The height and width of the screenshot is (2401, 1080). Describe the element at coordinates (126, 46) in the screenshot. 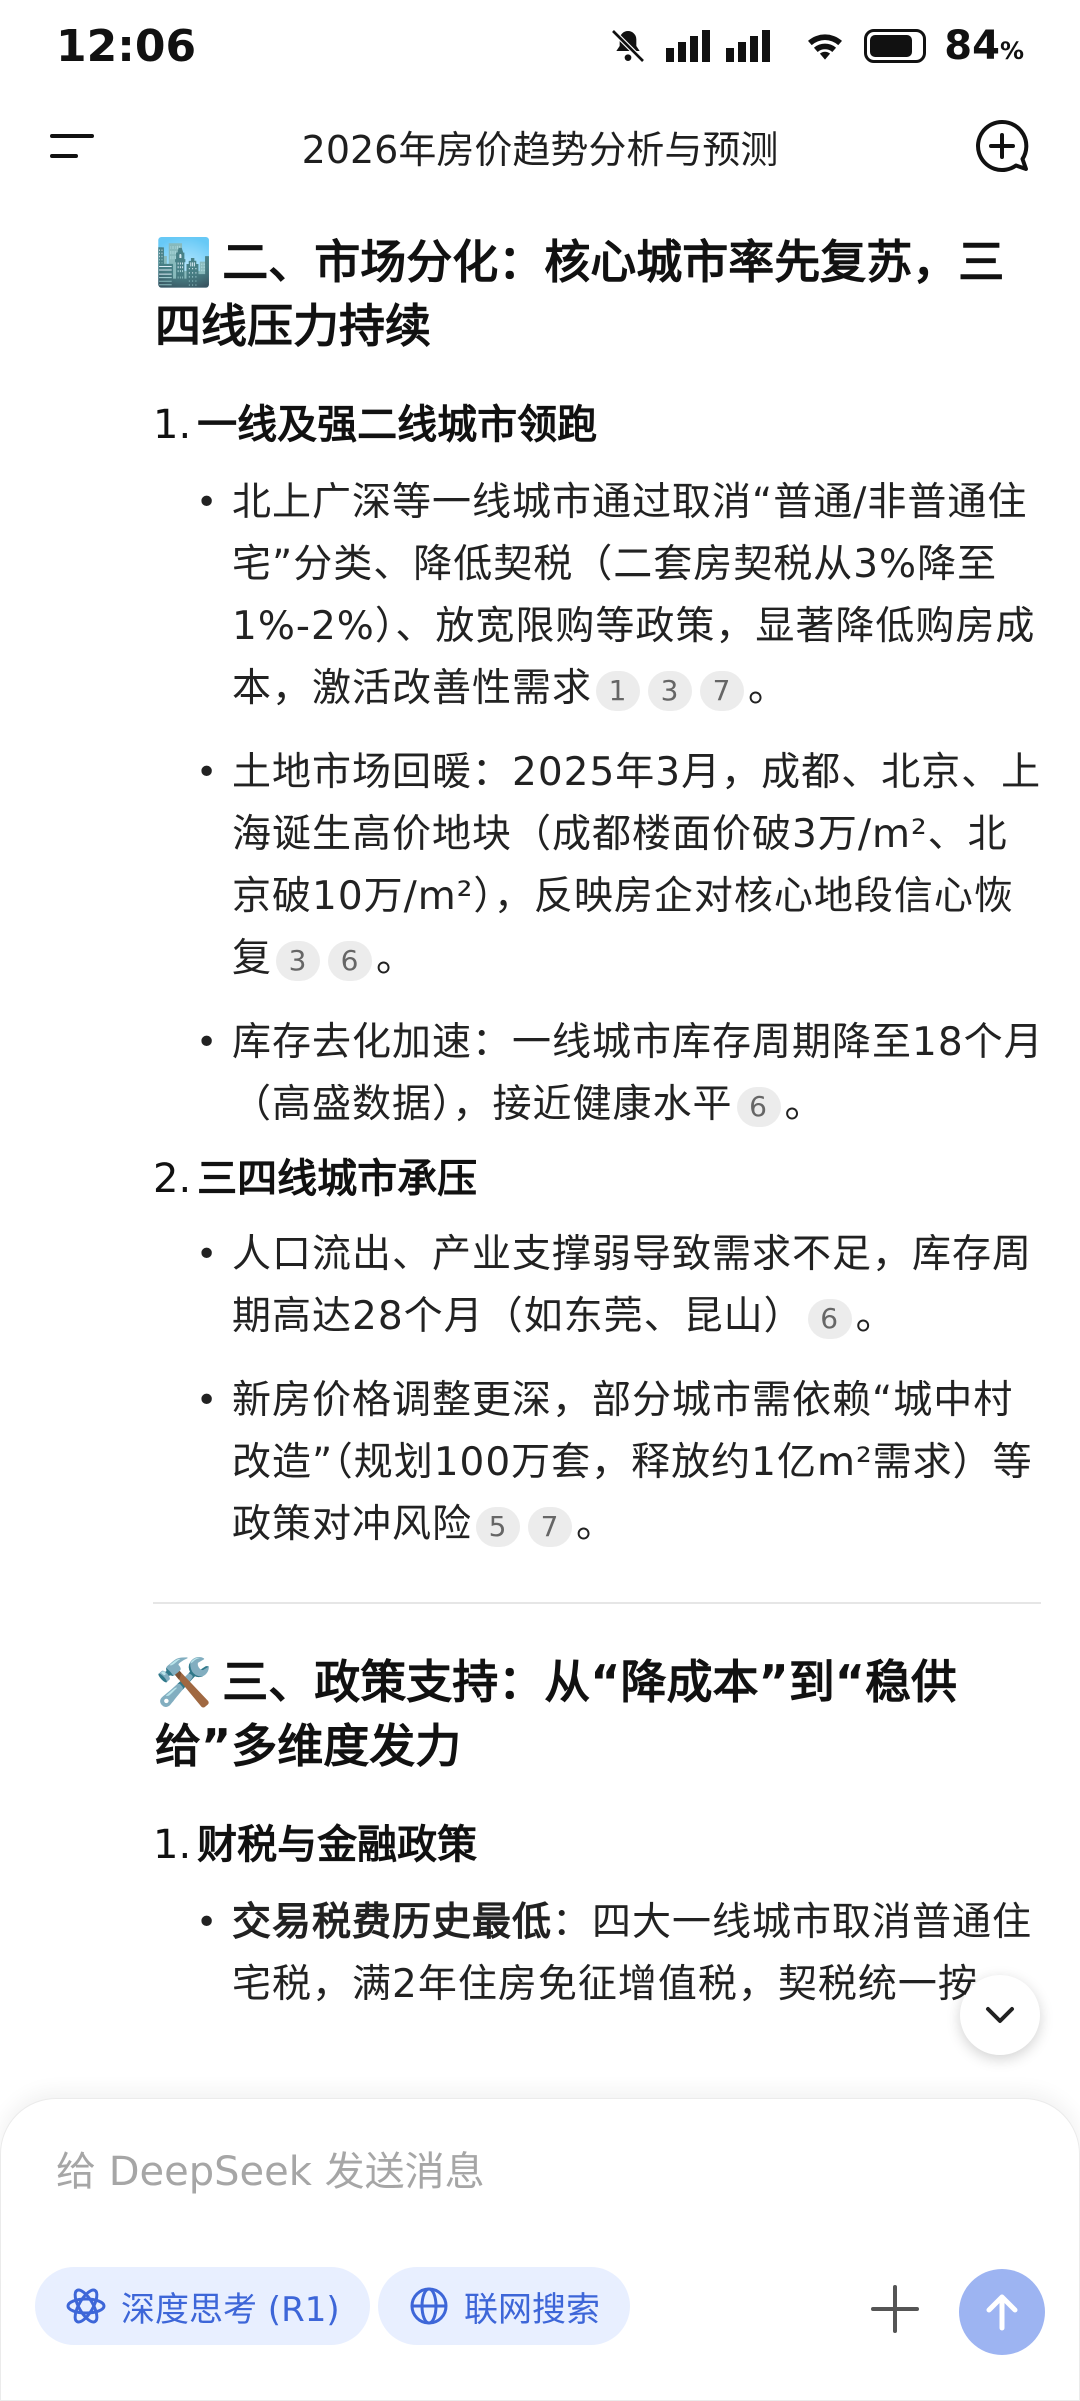

I see `status-time: 12:06` at that location.